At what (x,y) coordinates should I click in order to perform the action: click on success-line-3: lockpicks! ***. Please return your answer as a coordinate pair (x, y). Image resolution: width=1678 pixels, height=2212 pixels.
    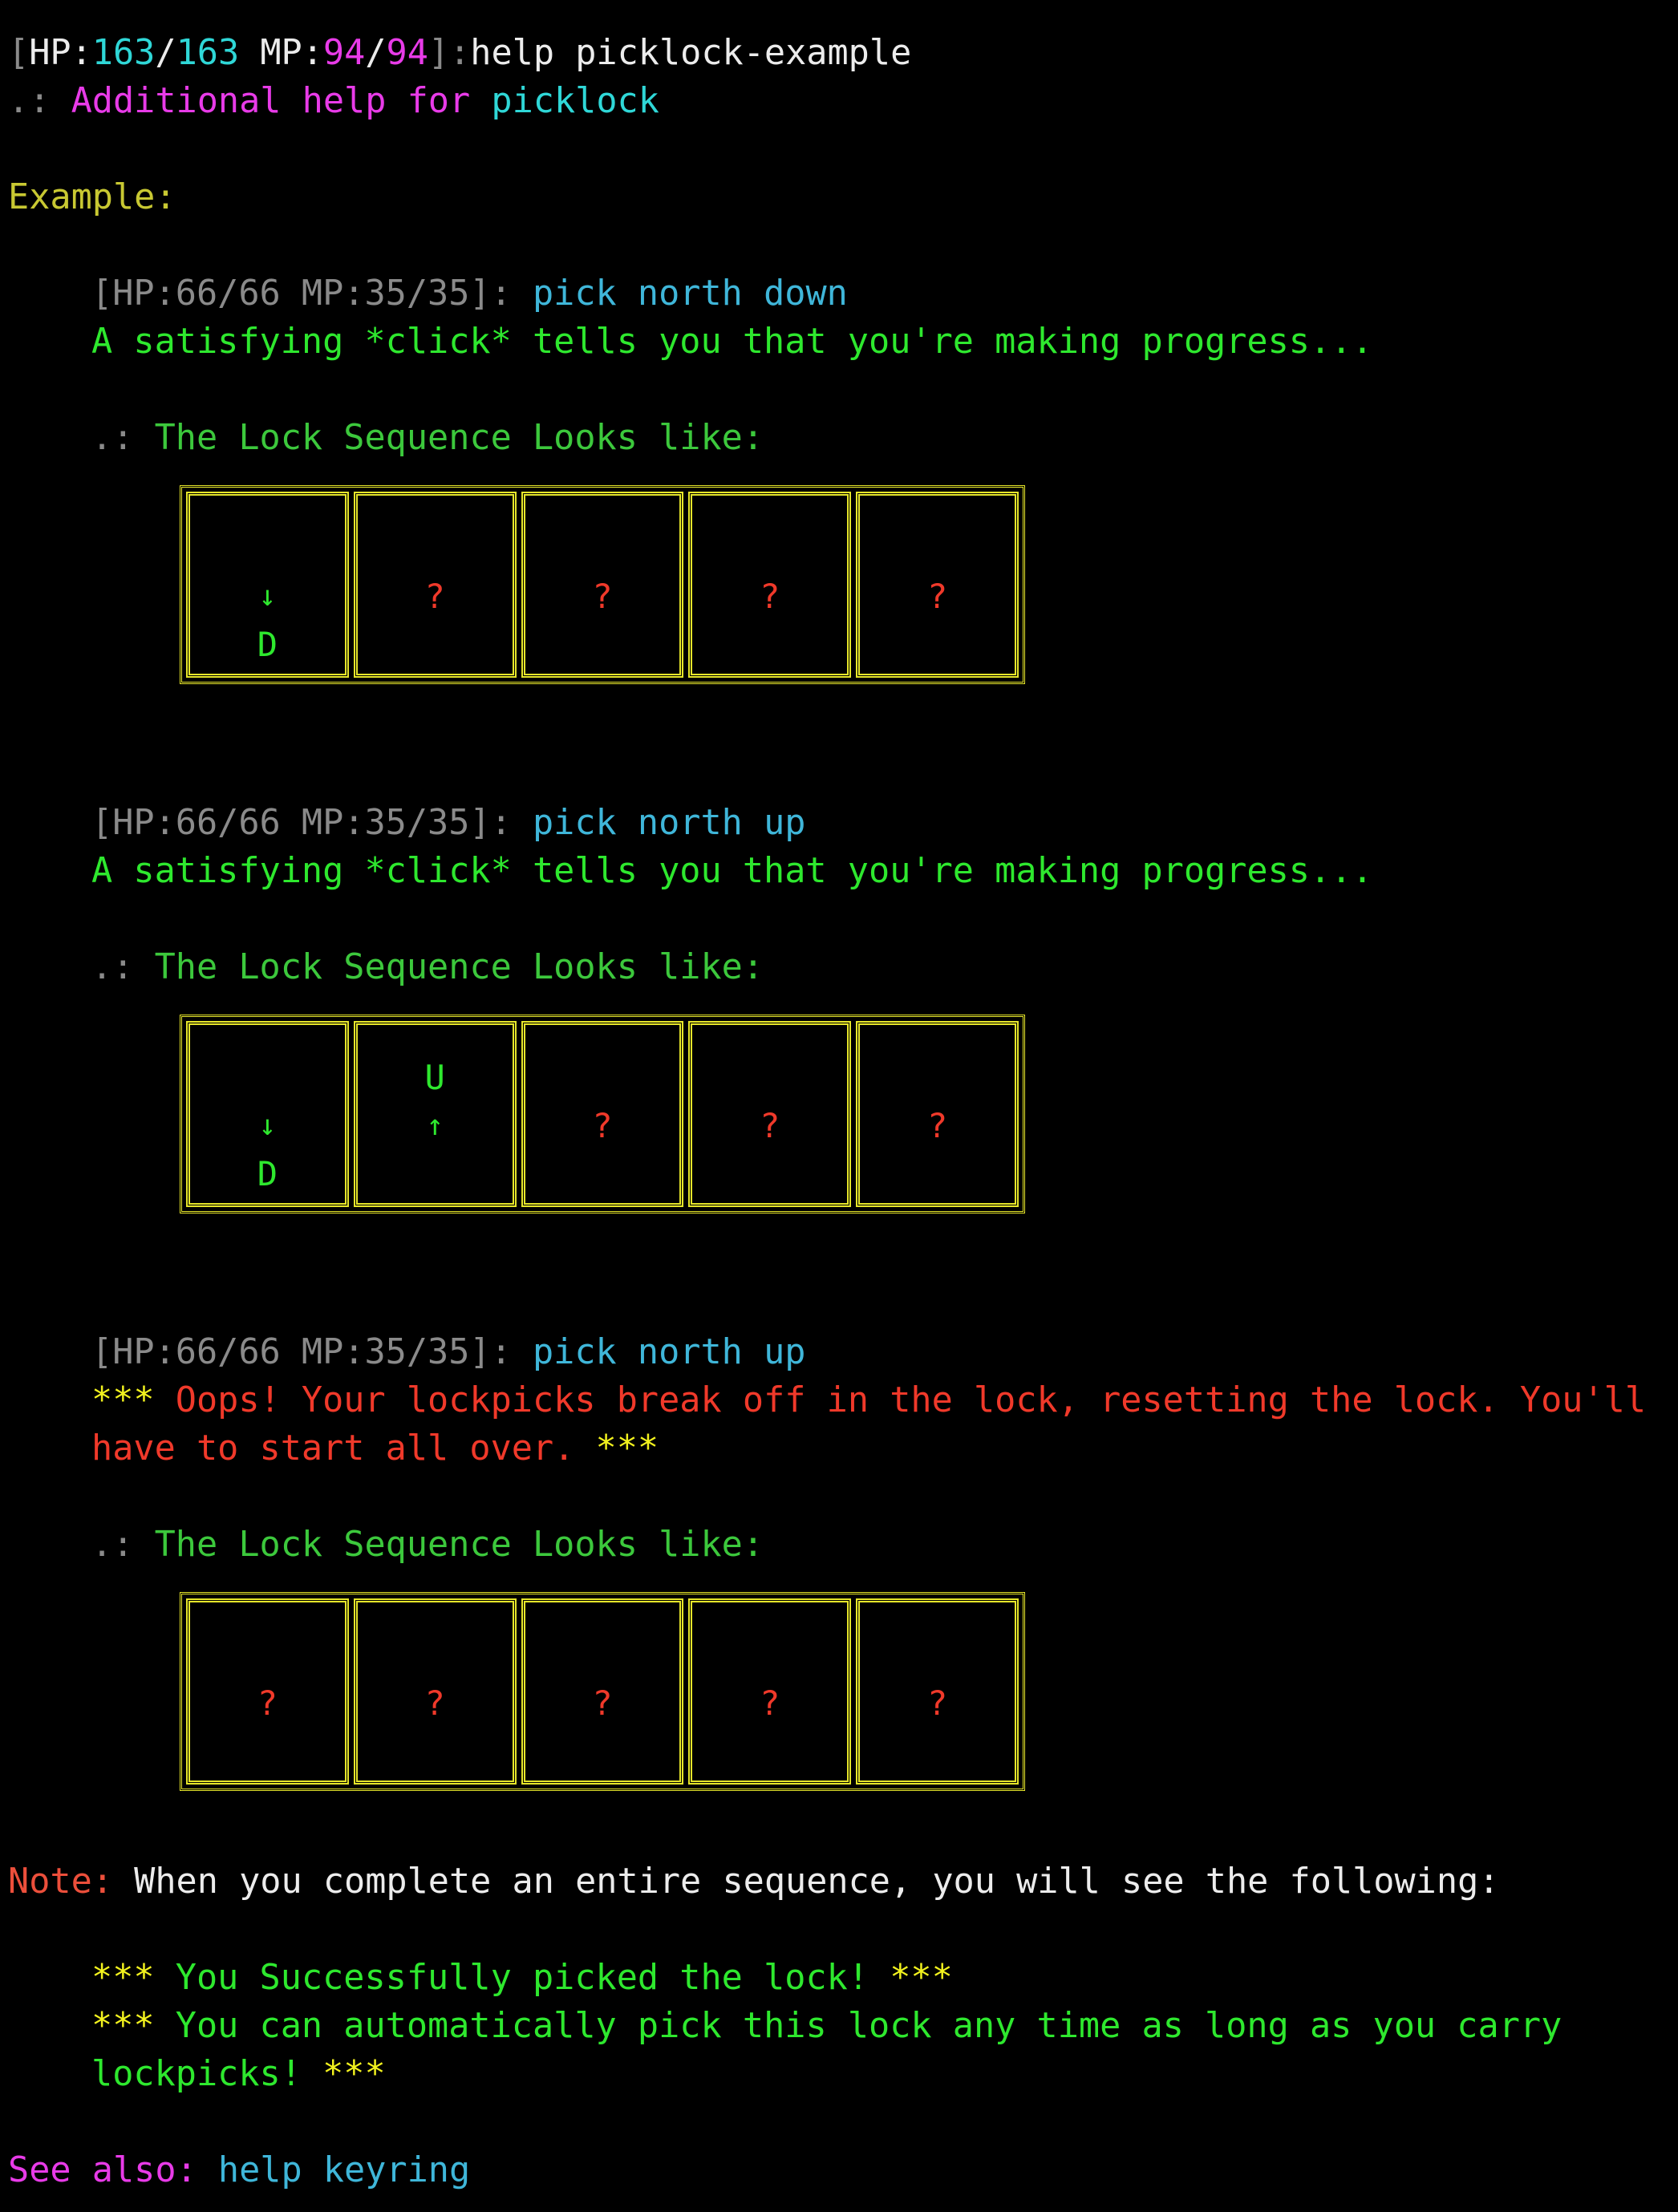
    Looking at the image, I should click on (238, 2074).